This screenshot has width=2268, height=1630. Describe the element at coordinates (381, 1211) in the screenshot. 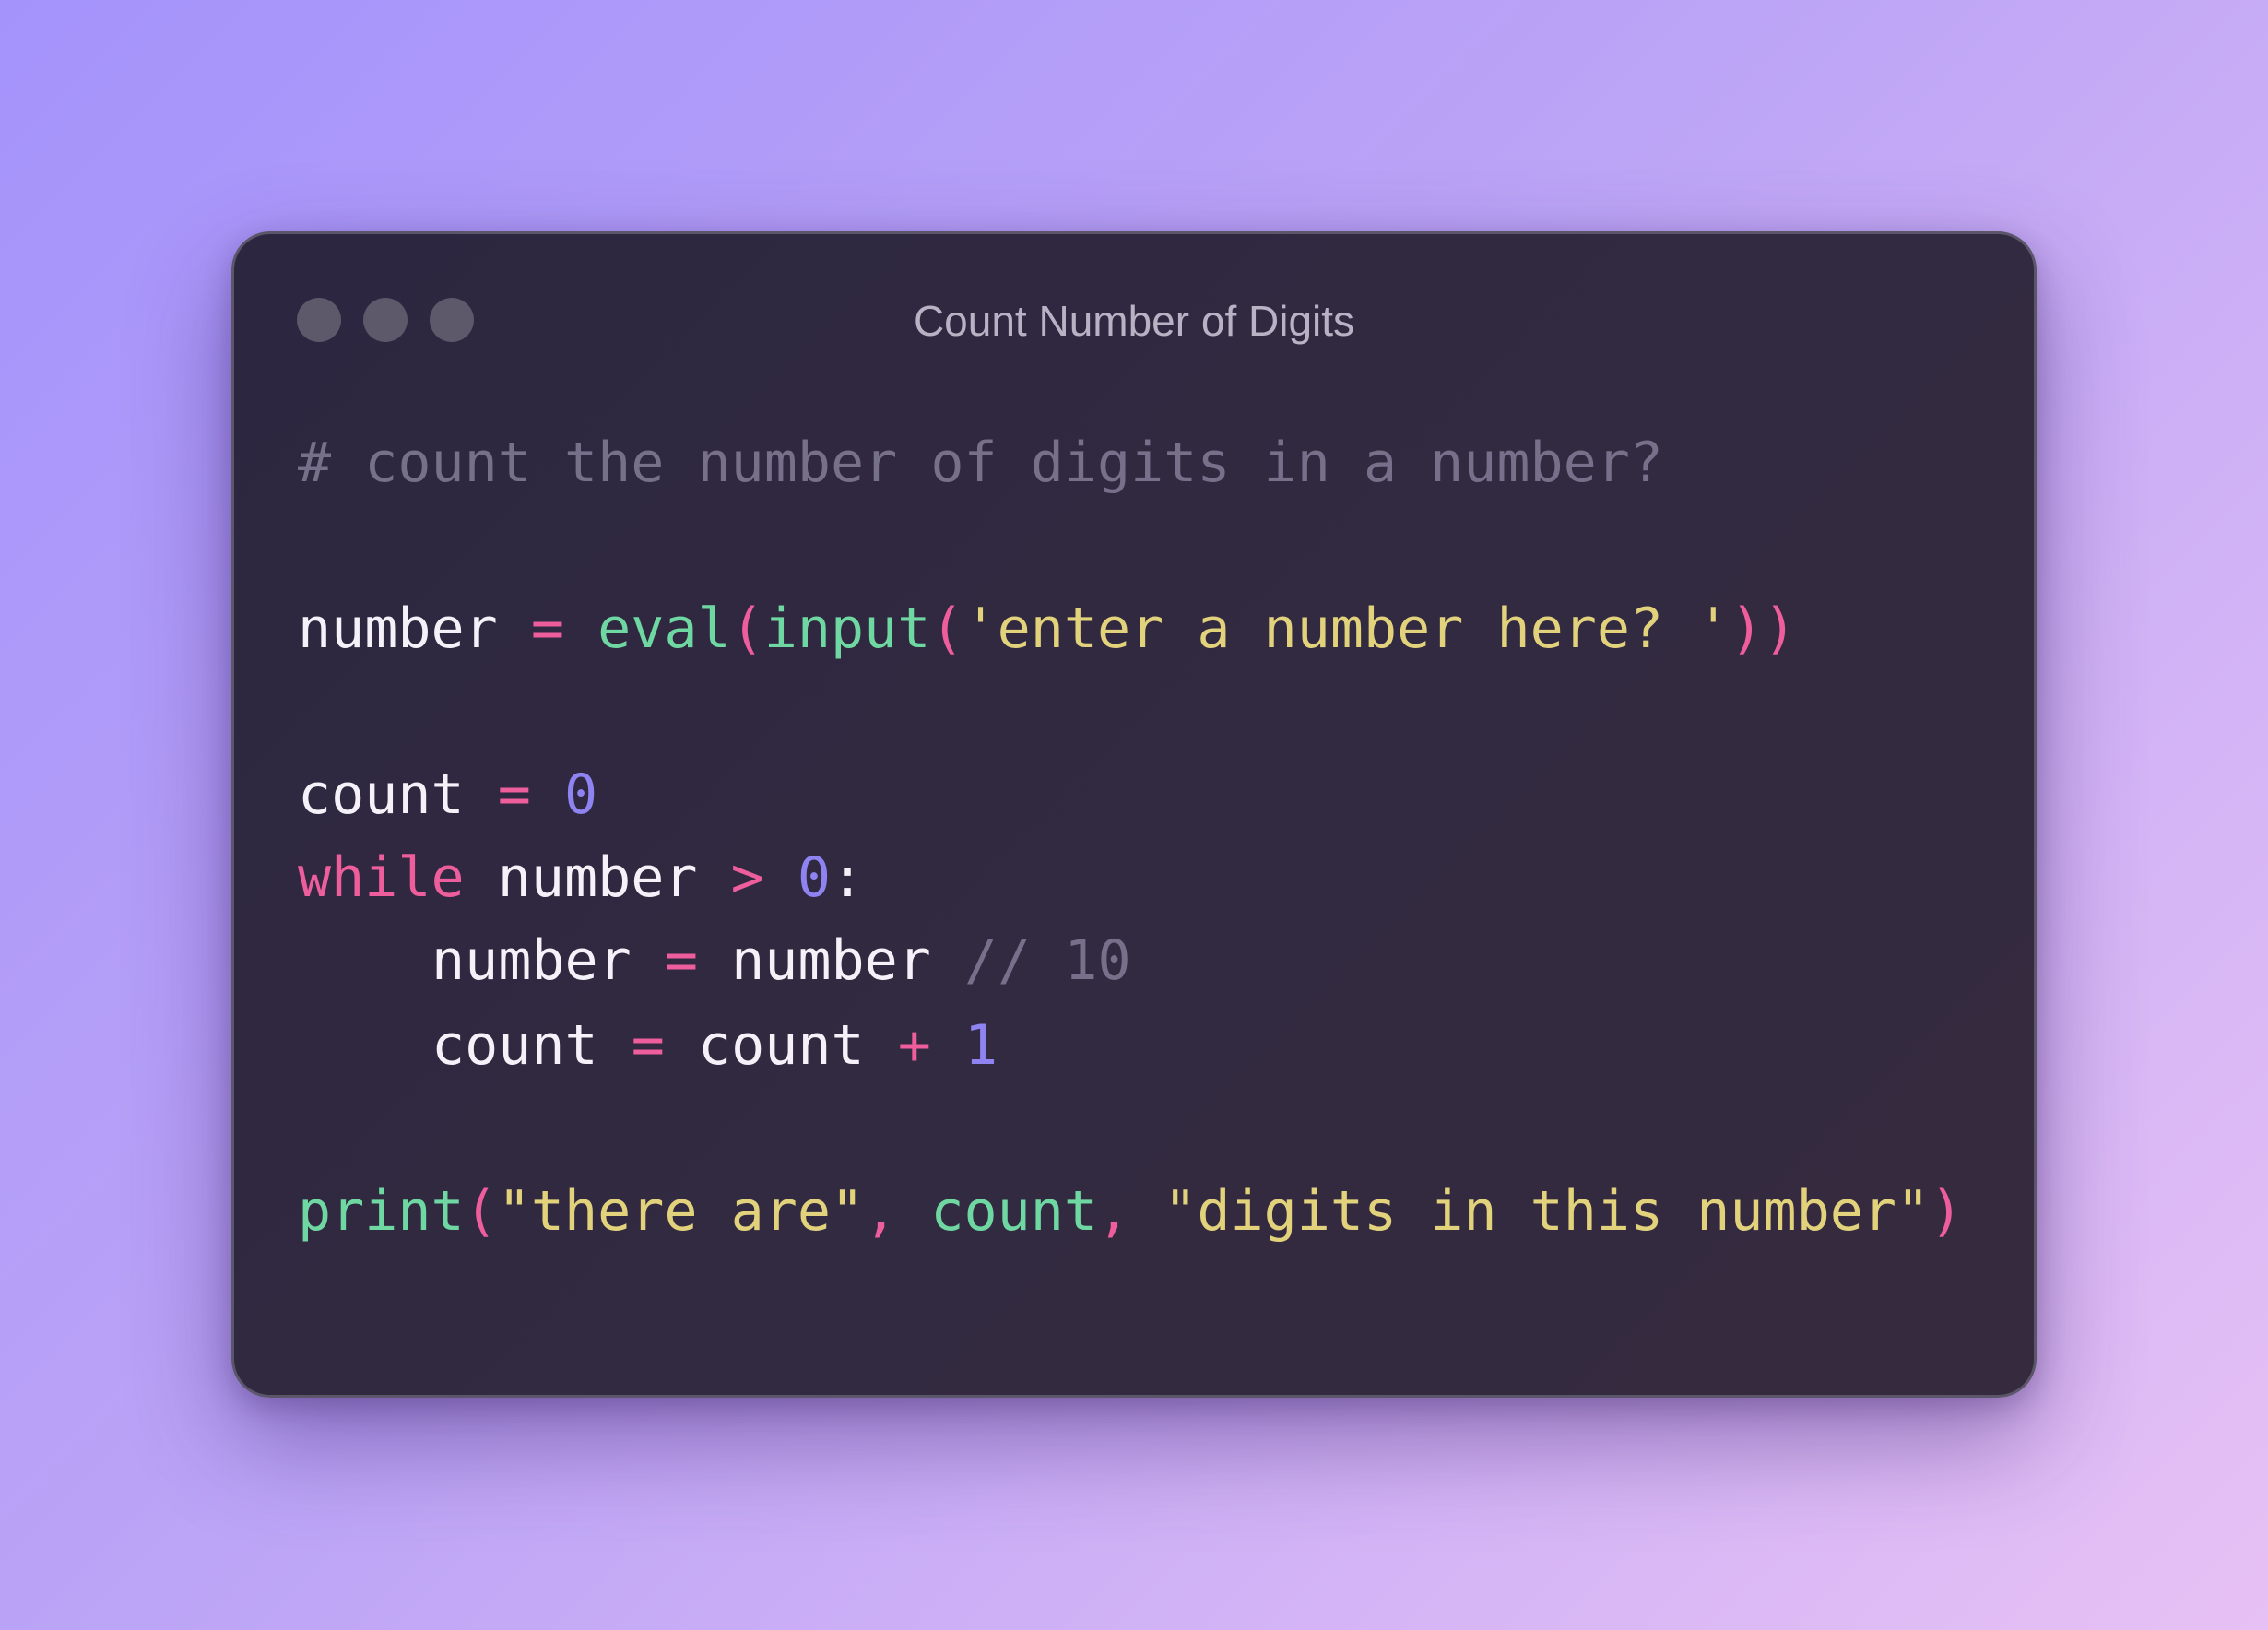

I see `function-token: print` at that location.